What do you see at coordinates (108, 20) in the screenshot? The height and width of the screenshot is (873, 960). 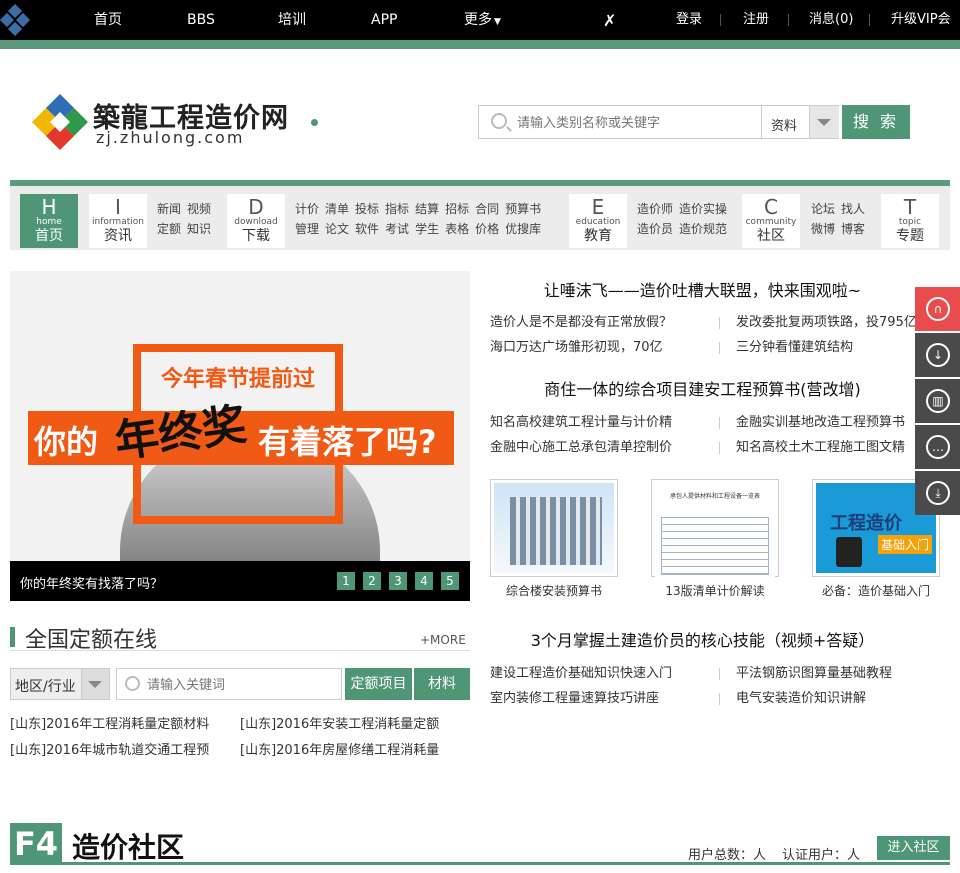 I see `nav-home: 首页` at bounding box center [108, 20].